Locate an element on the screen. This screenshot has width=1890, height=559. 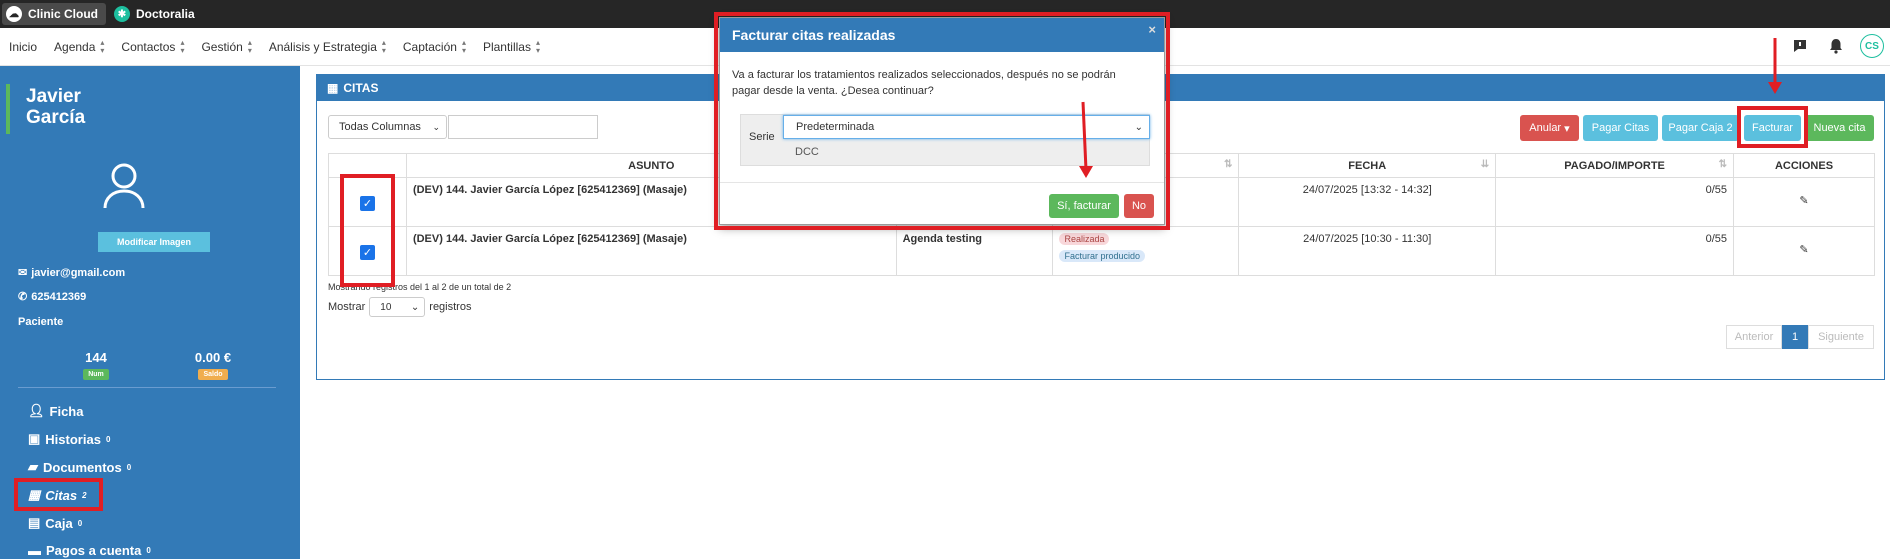
patient-email: ✉ javier@gmail.com is located at coordinates (72, 273).